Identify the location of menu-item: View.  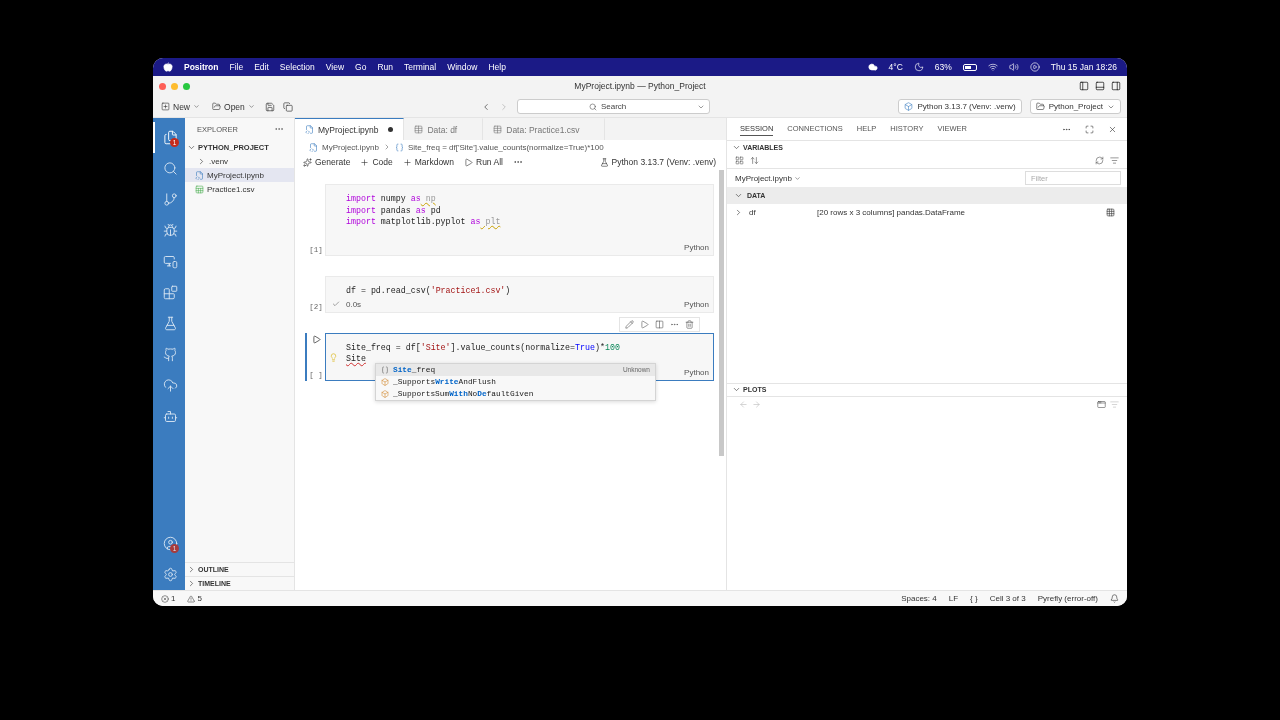
(335, 67).